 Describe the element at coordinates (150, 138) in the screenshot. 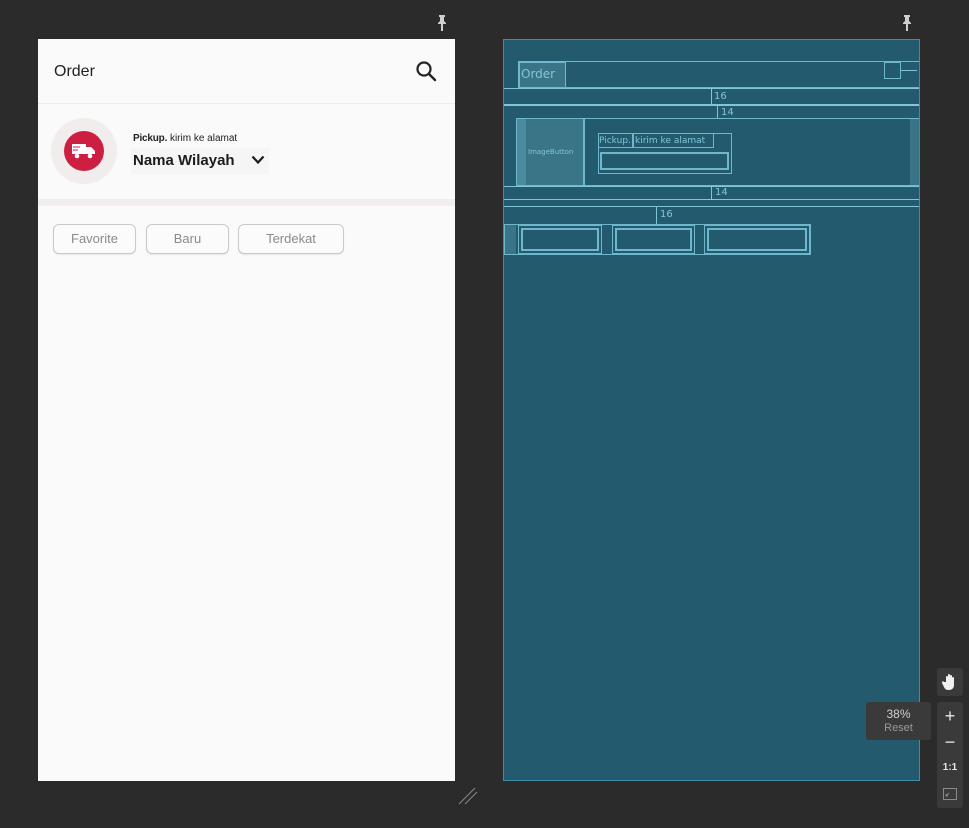

I see `pickup-bold-label: Pickup.` at that location.